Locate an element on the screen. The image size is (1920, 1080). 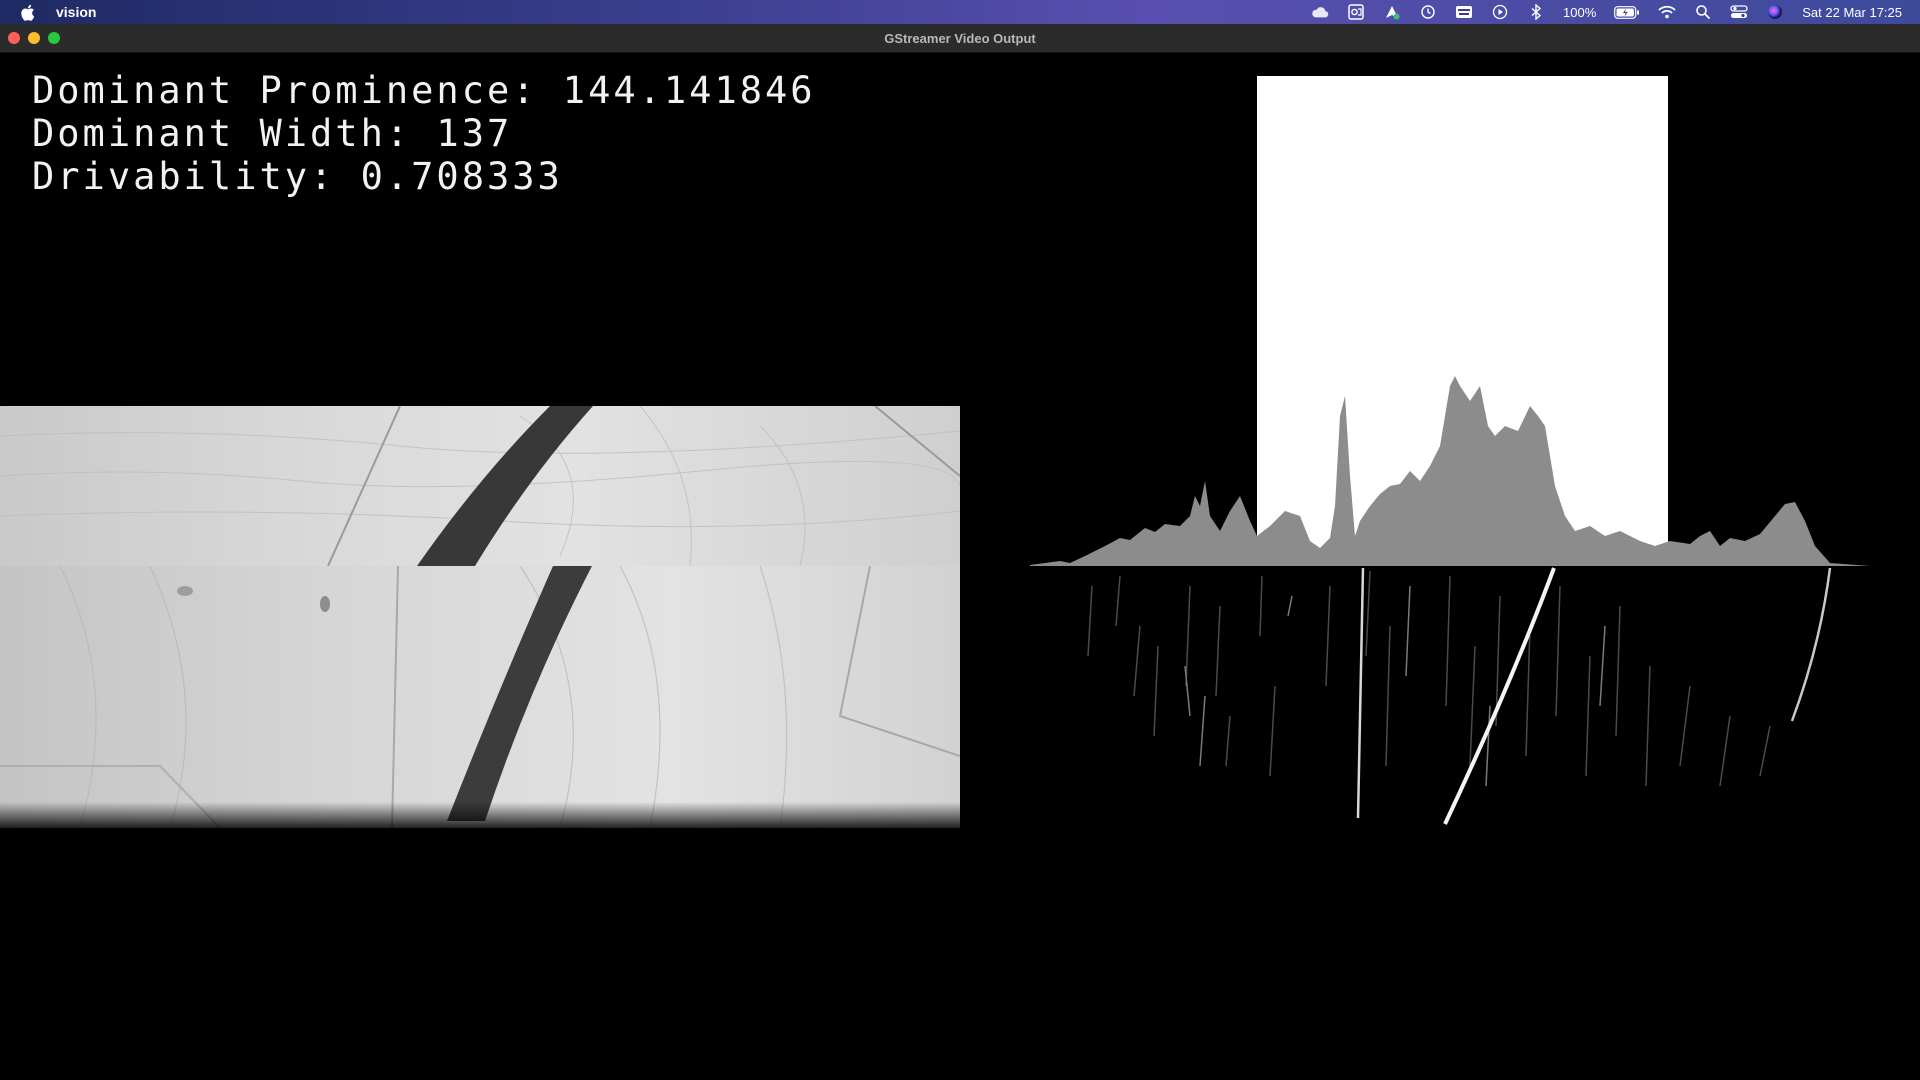
camera-frame-image is located at coordinates (480, 486).